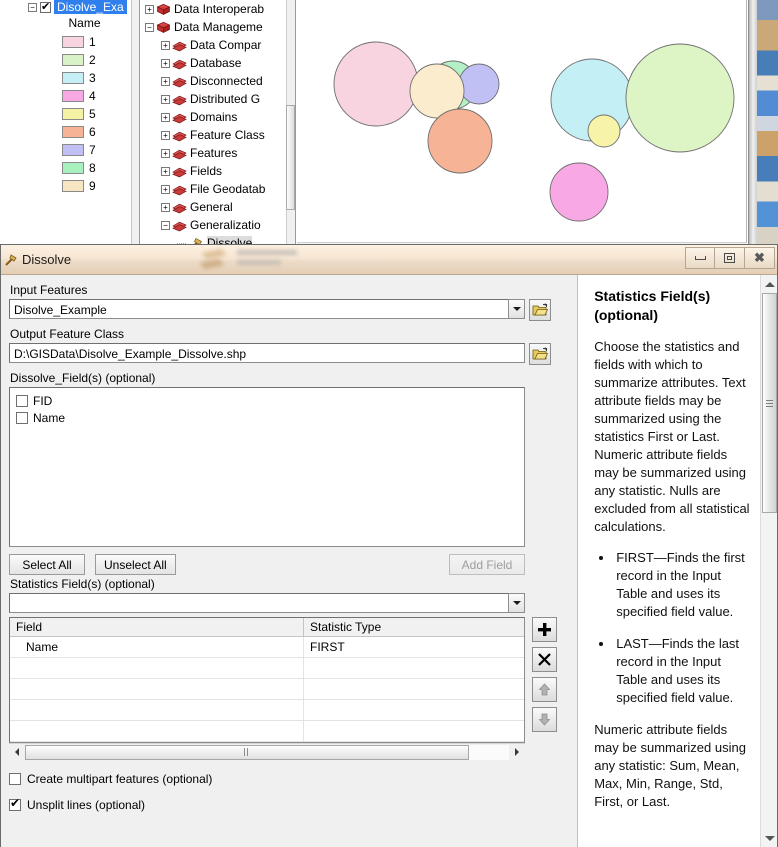  What do you see at coordinates (267, 467) in the screenshot?
I see `dissolve-fields-listbox: FID Name` at bounding box center [267, 467].